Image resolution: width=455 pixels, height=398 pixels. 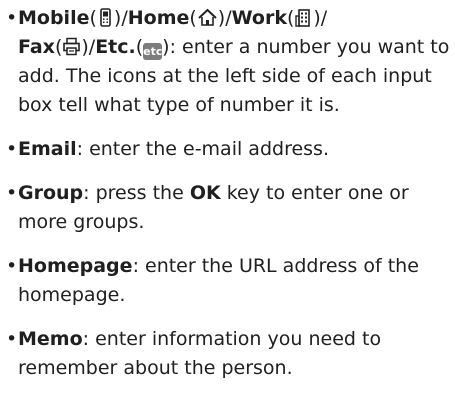 I want to click on fax-icon, so click(x=71, y=46).